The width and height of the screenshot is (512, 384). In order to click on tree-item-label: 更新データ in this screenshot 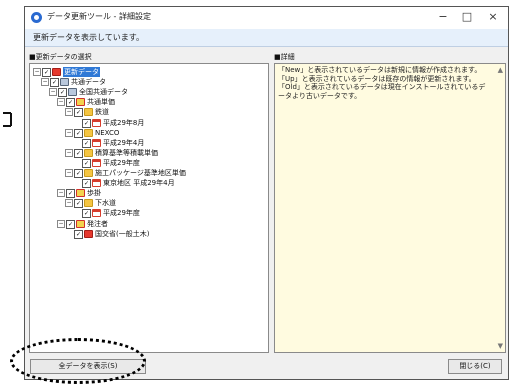, I will do `click(81, 72)`.